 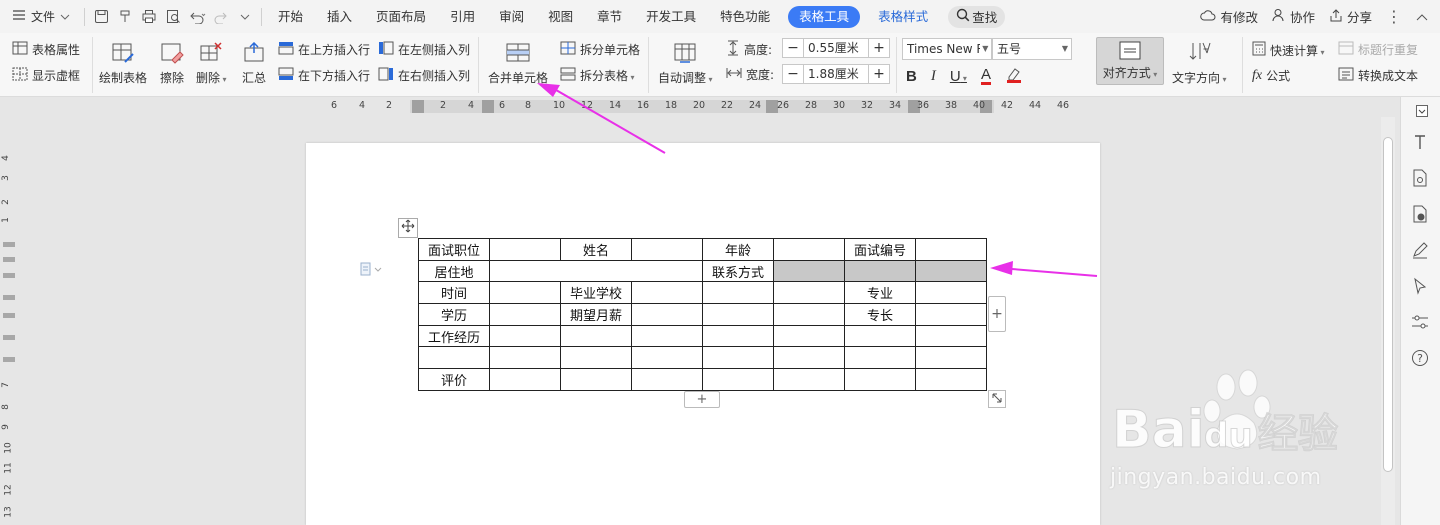 I want to click on draw-table-button: 绘制表格, so click(x=123, y=62).